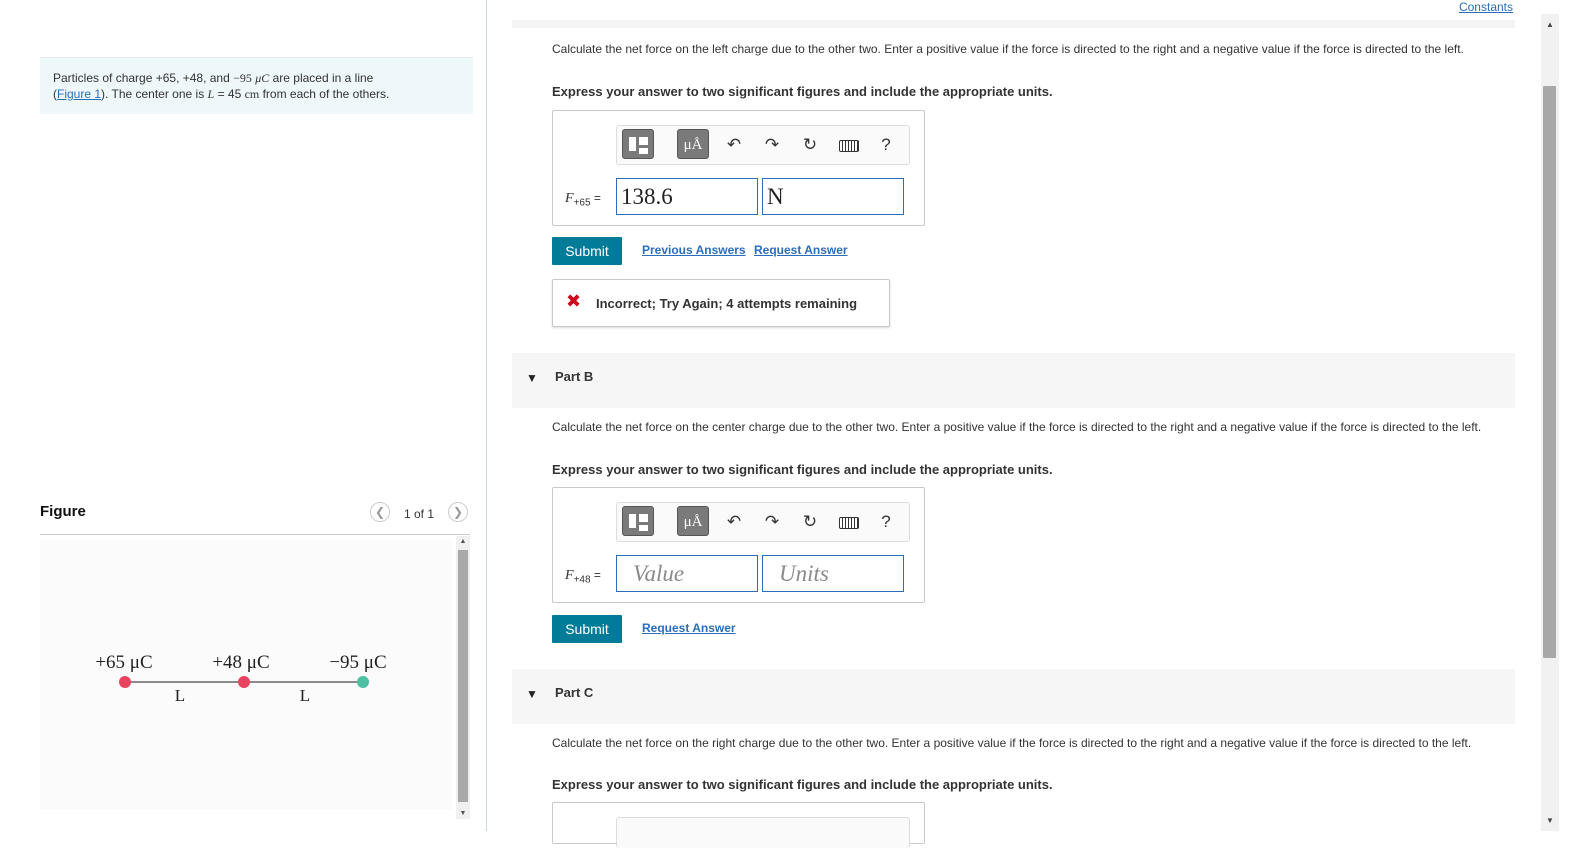  What do you see at coordinates (143, 78) in the screenshot?
I see `problem-text: Particles of charge +65, +48, and` at bounding box center [143, 78].